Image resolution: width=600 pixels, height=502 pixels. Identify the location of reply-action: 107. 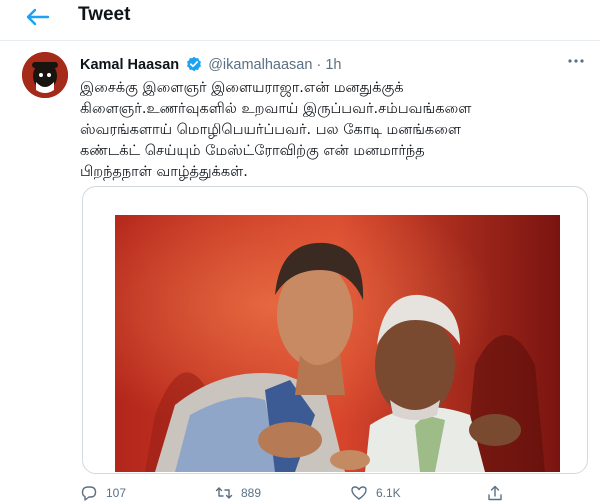
(103, 493).